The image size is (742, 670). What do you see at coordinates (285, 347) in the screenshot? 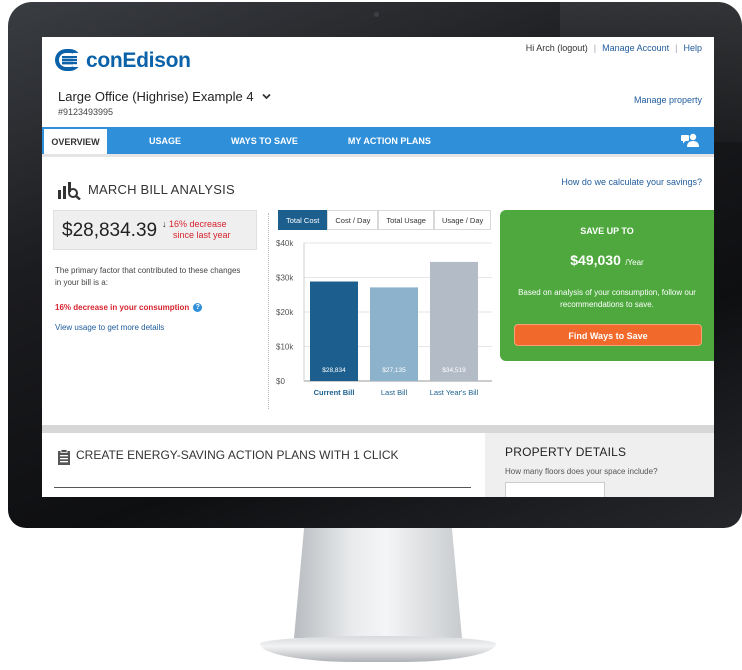
I see `y-tick-label: $10k` at bounding box center [285, 347].